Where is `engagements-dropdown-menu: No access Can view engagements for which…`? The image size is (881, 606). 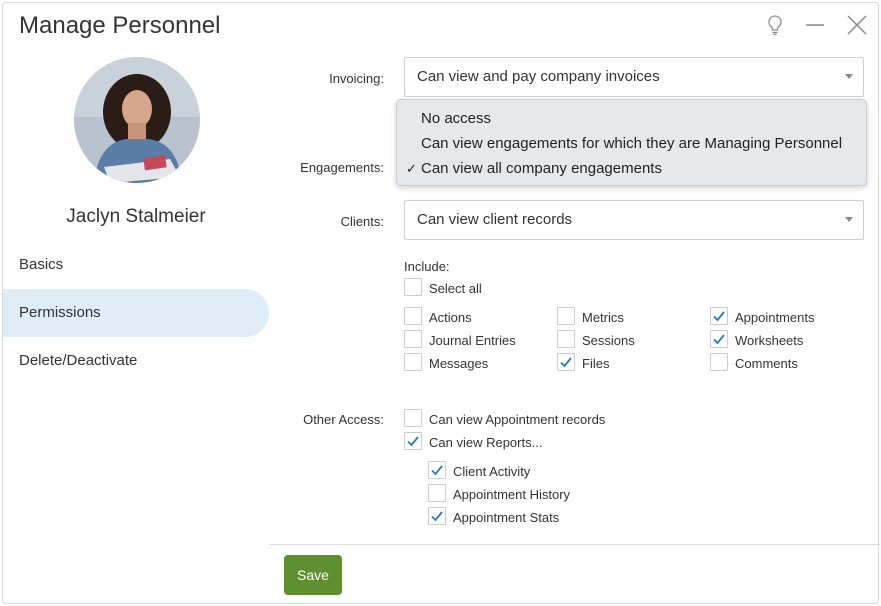 engagements-dropdown-menu: No access Can view engagements for which… is located at coordinates (631, 142).